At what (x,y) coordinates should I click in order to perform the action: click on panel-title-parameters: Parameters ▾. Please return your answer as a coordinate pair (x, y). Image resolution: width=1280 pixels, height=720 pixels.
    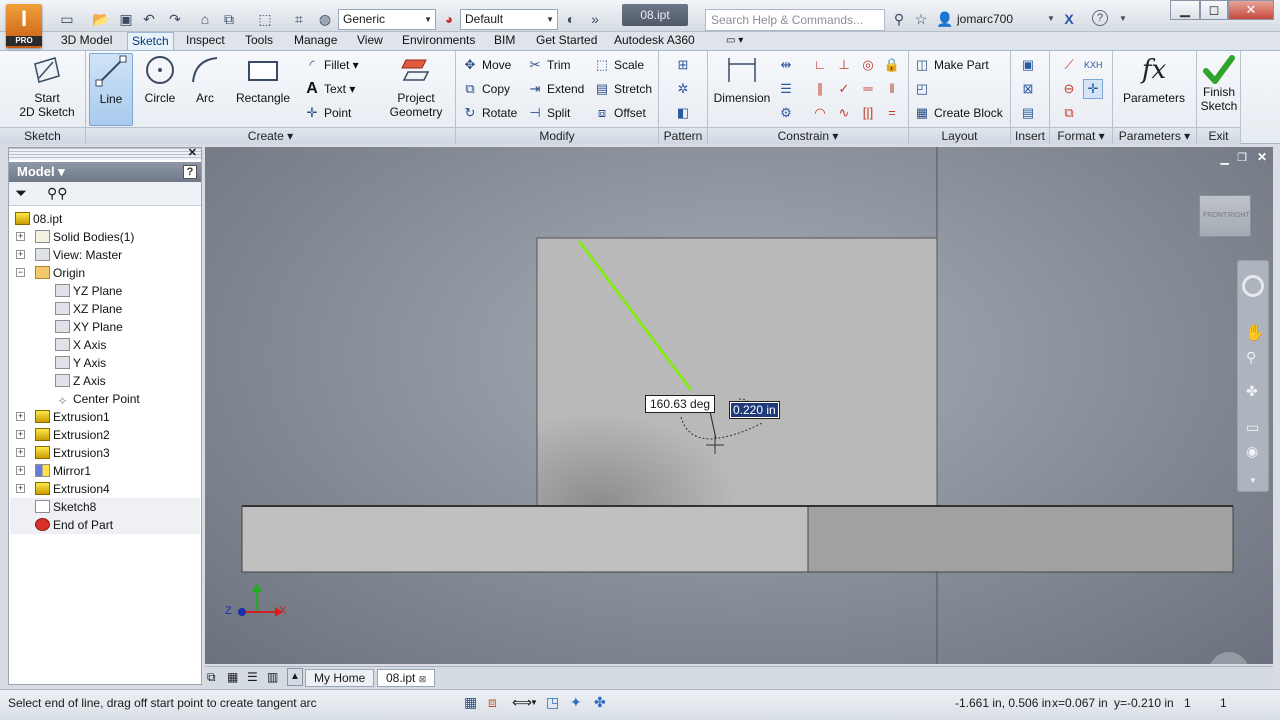
    Looking at the image, I should click on (1154, 135).